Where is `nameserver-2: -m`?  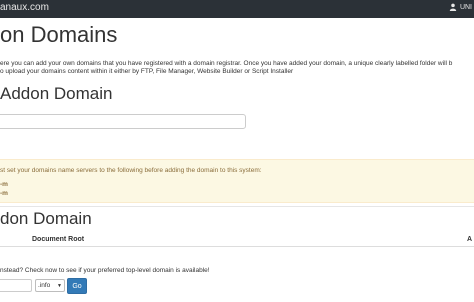
nameserver-2: -m is located at coordinates (4, 193).